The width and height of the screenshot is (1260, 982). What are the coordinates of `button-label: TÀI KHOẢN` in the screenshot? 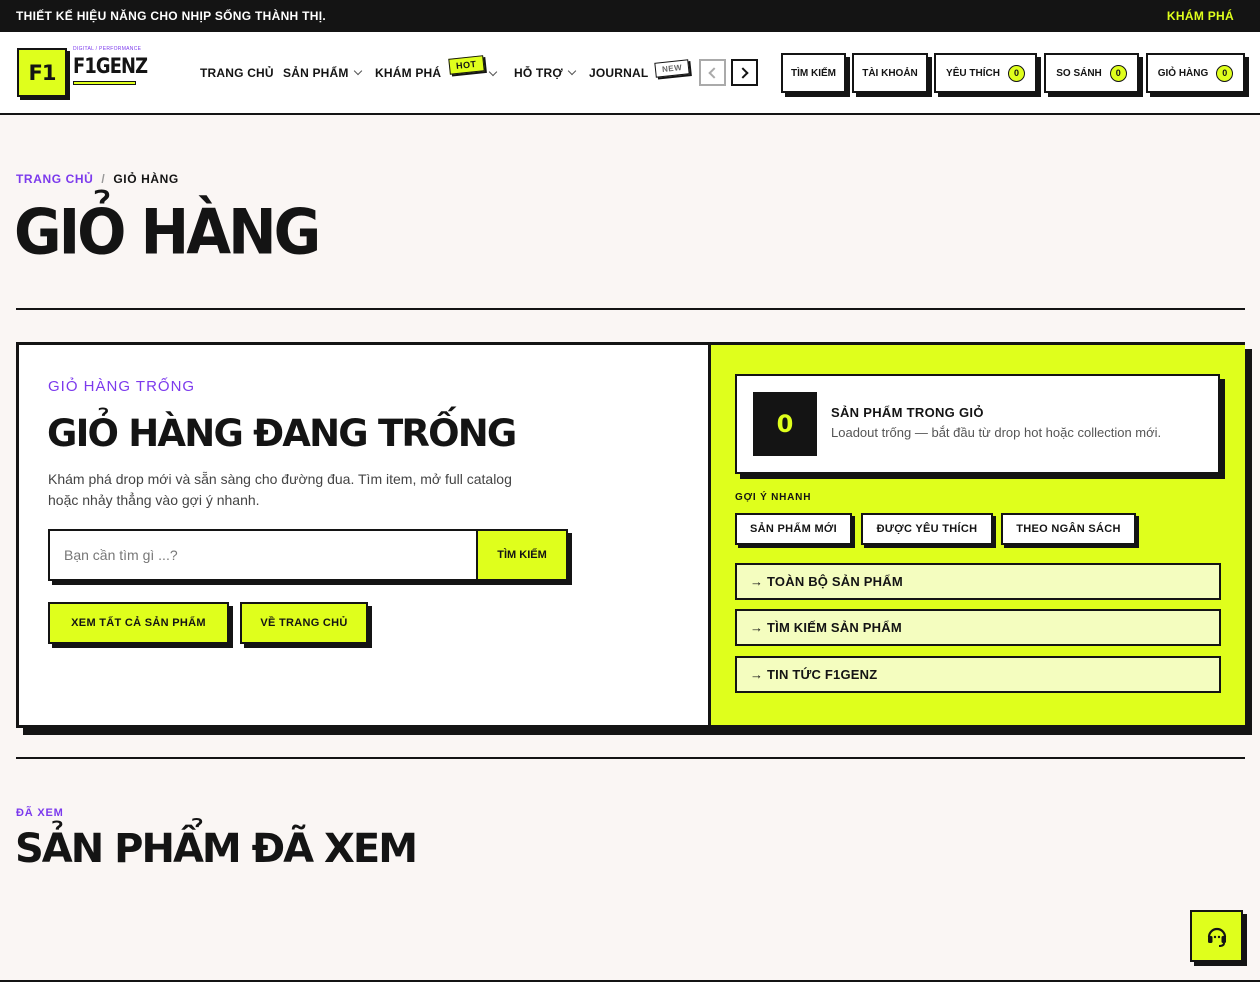 It's located at (890, 73).